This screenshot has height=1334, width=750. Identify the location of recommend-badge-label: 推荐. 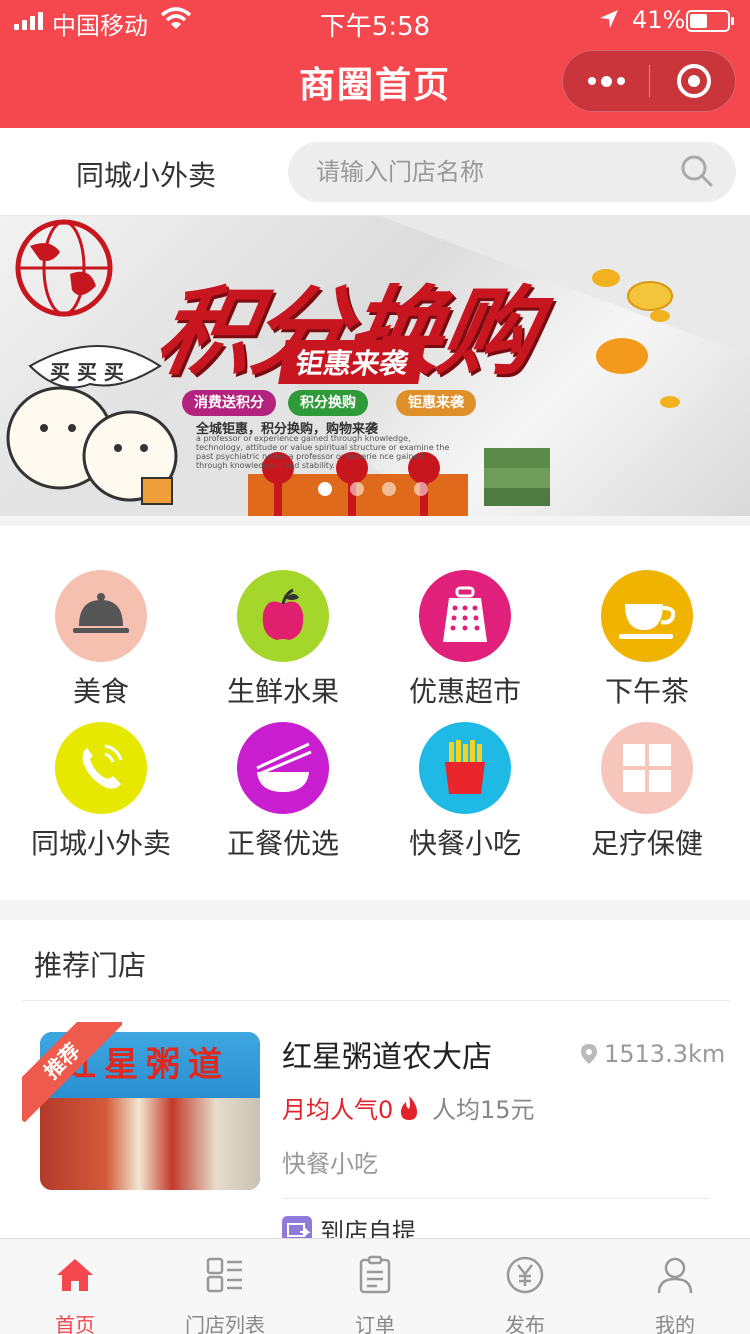
(72, 1072).